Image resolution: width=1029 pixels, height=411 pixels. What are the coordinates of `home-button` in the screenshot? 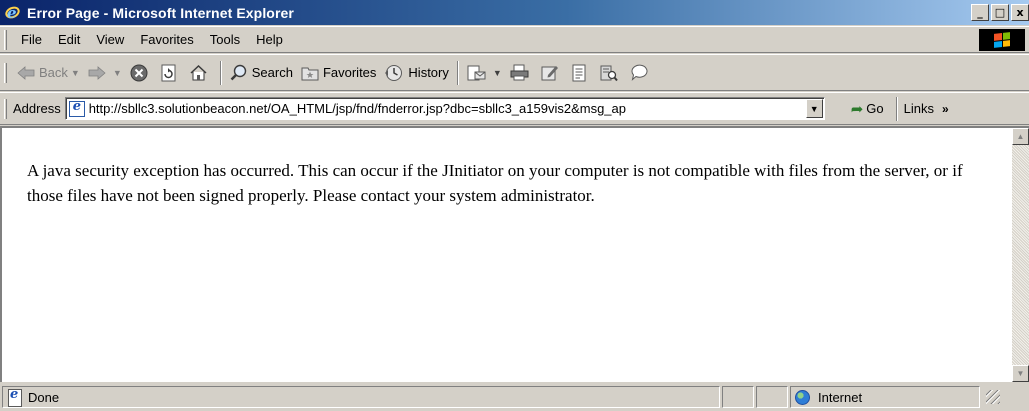 It's located at (200, 73).